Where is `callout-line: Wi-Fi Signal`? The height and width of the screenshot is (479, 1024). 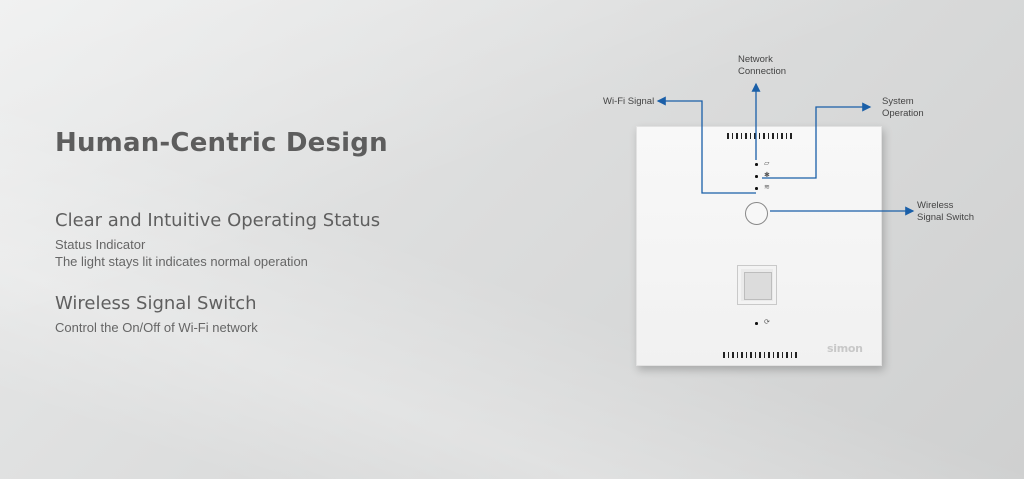
callout-line: Wi-Fi Signal is located at coordinates (629, 101).